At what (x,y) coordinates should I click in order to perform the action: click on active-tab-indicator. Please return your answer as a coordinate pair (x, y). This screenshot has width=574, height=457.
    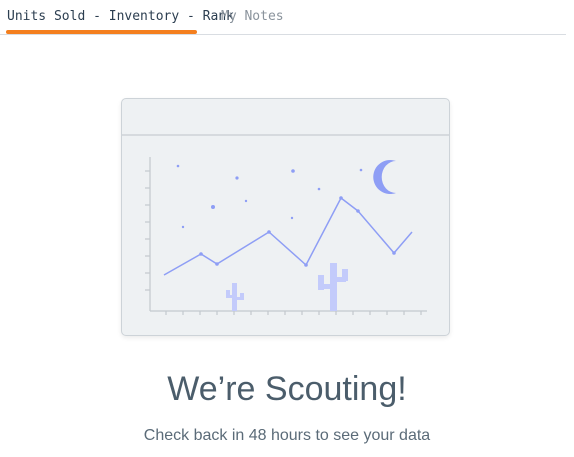
    Looking at the image, I should click on (101, 32).